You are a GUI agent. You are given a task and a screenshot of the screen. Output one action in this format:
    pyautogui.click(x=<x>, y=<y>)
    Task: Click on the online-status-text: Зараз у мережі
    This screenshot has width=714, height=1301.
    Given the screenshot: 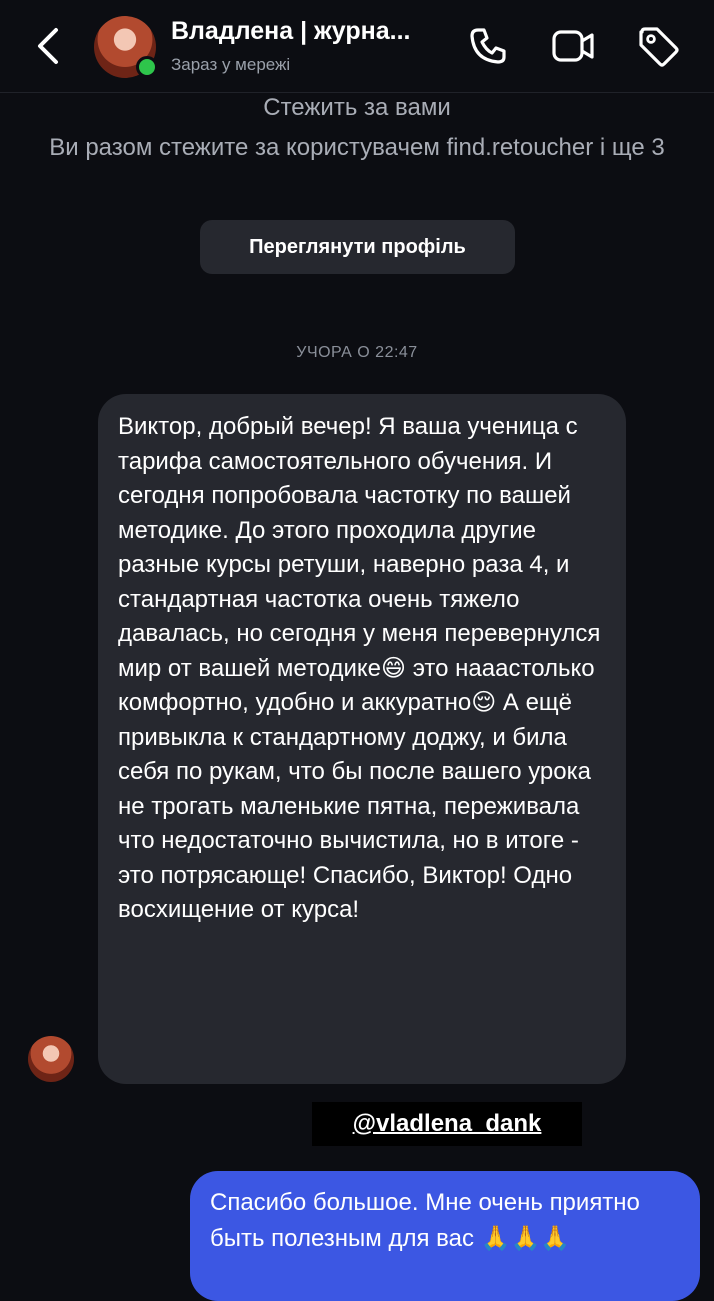 What is the action you would take?
    pyautogui.click(x=231, y=64)
    